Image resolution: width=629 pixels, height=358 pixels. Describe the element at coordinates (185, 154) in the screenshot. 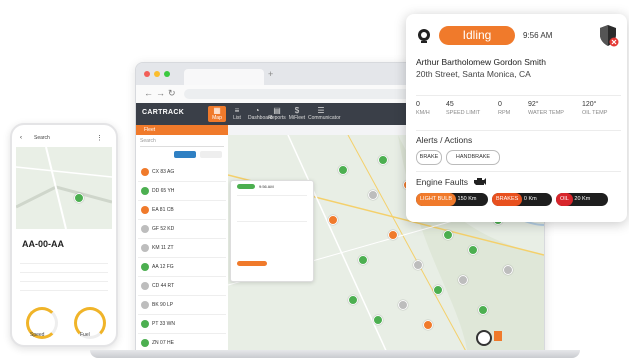

I see `compact-view-button` at that location.